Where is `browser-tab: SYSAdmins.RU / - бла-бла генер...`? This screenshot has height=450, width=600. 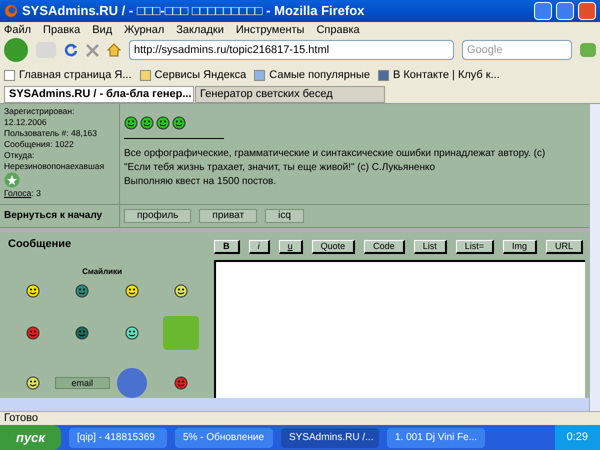
browser-tab: SYSAdmins.RU / - бла-бла генер... is located at coordinates (99, 94).